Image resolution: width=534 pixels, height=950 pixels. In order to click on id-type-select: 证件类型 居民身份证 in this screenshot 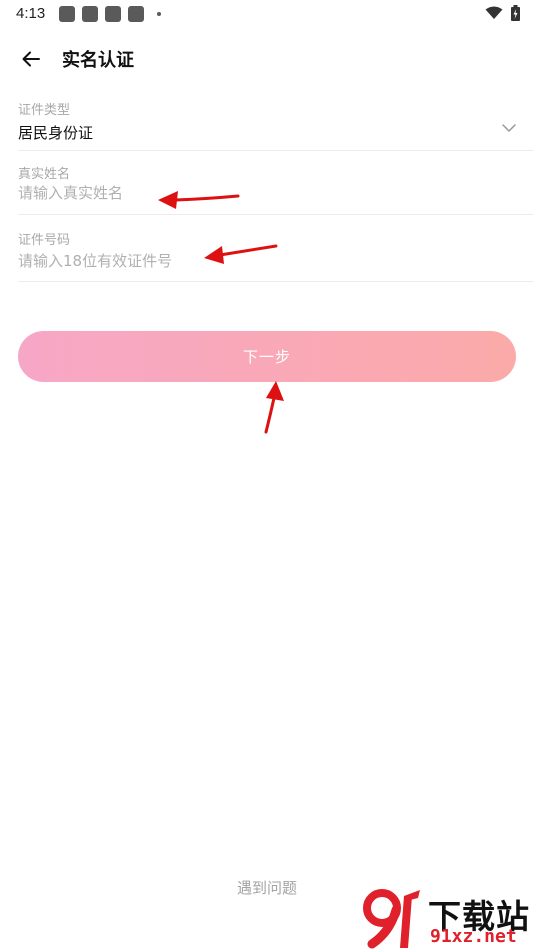, I will do `click(275, 123)`.